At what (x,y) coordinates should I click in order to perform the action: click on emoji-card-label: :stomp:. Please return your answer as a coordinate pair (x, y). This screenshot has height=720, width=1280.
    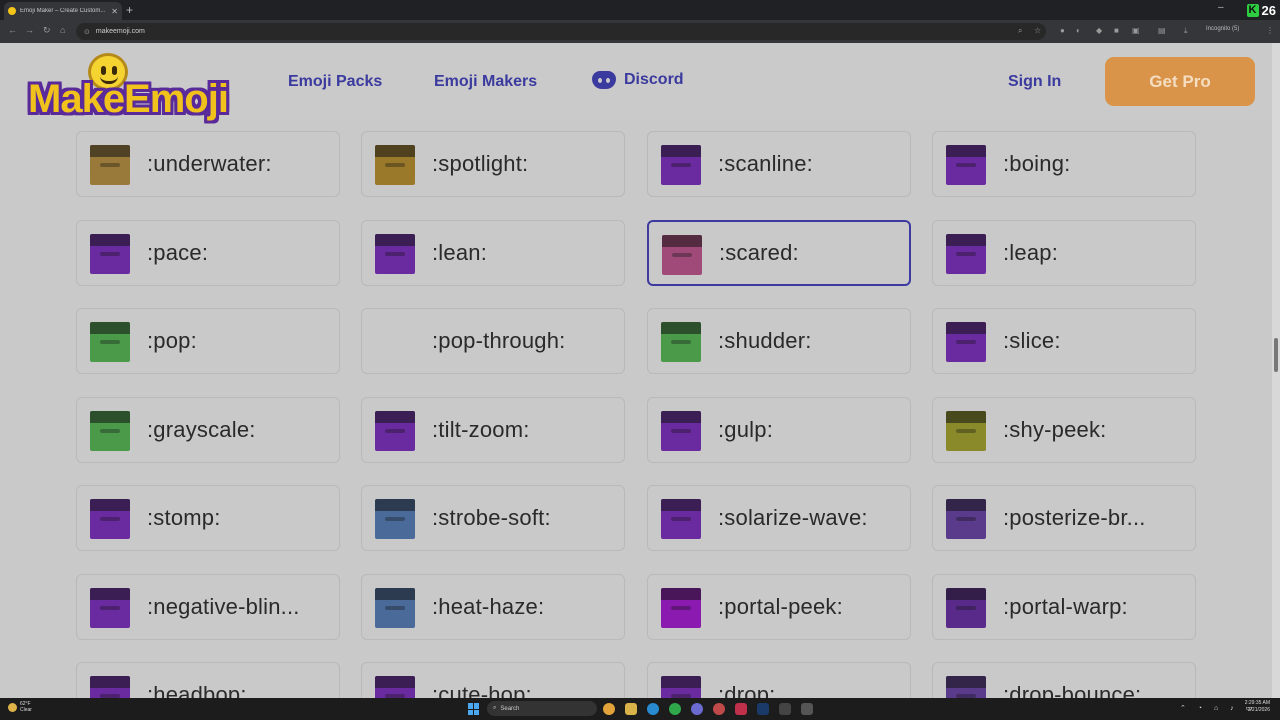
    Looking at the image, I should click on (184, 517).